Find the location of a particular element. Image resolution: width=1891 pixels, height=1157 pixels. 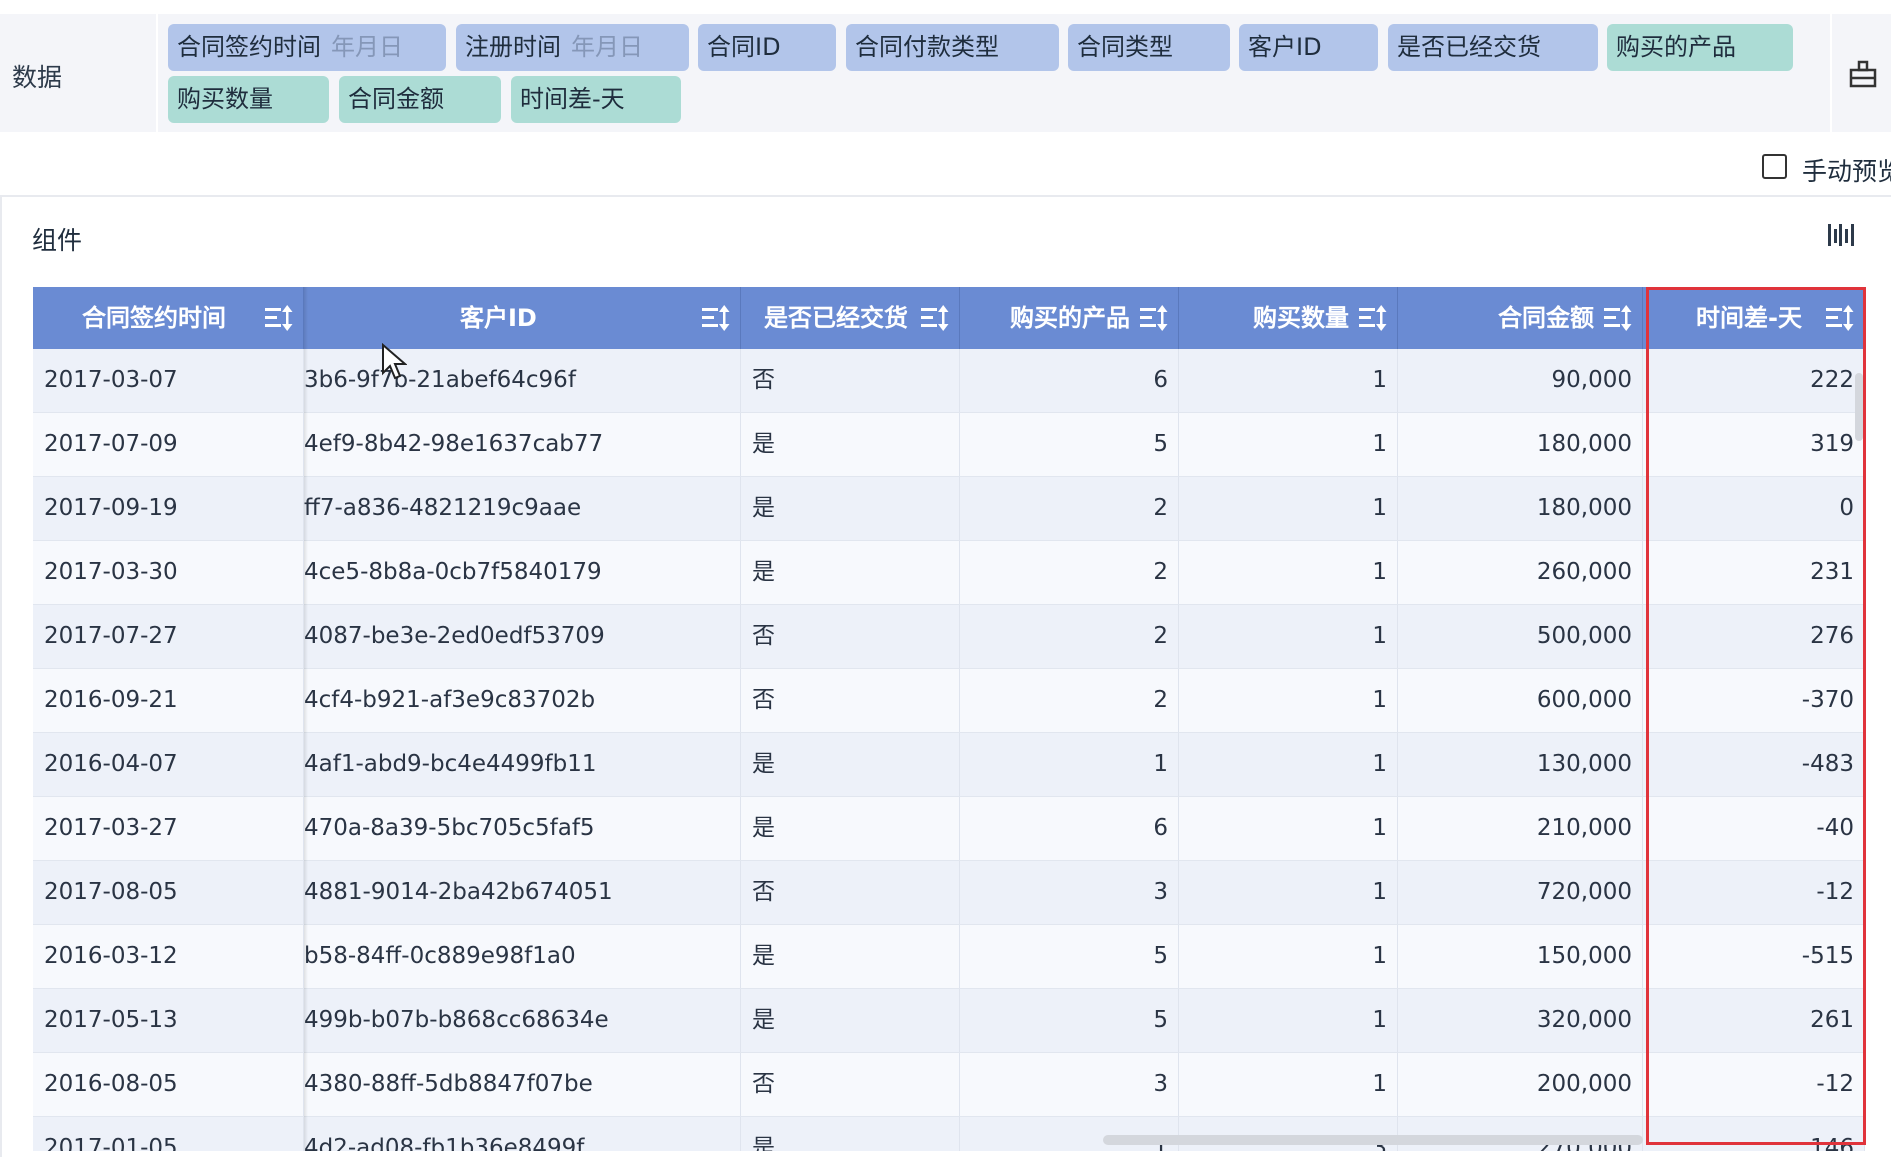

table-cell: 4cf4-b921-af3e9c83702b is located at coordinates (522, 700).